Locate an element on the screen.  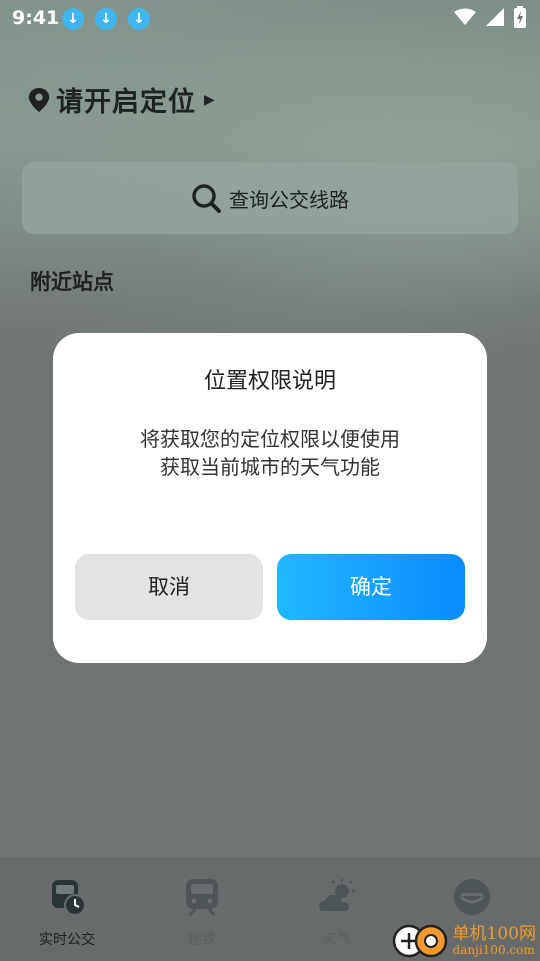
status-bar: 9:41 ↓ ↓ ↓ is located at coordinates (270, 18).